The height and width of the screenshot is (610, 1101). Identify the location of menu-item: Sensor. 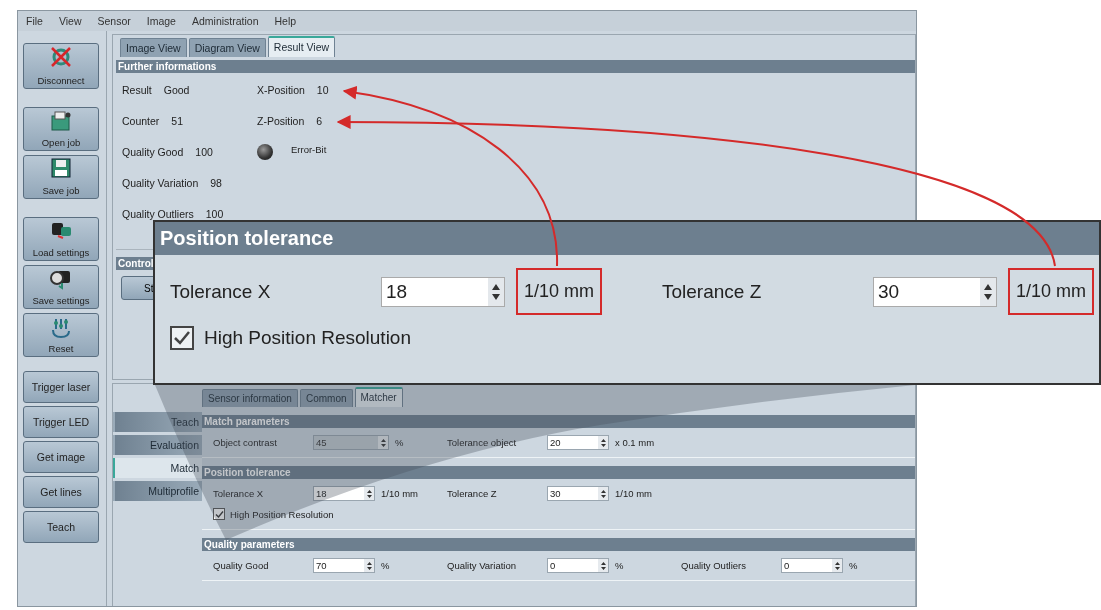
(114, 21).